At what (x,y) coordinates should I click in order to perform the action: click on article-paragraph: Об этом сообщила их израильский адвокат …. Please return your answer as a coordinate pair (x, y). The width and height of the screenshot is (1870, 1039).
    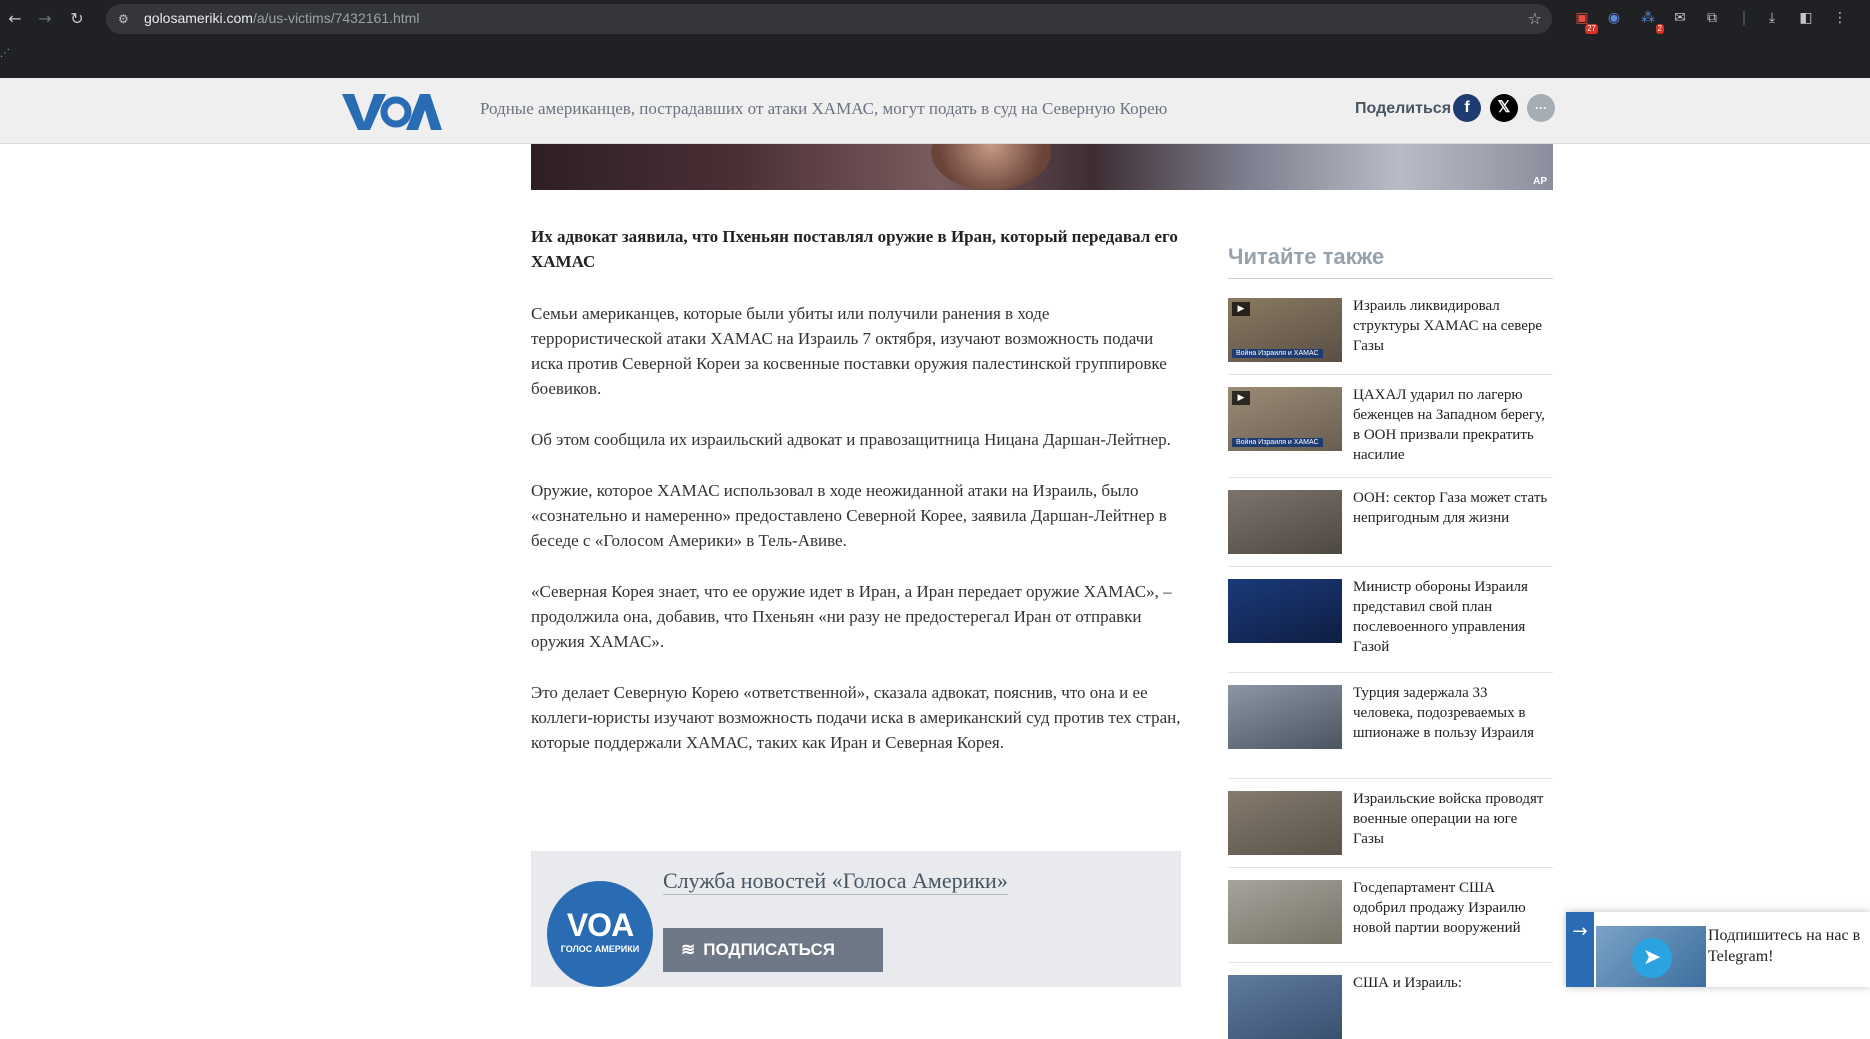
    Looking at the image, I should click on (851, 439).